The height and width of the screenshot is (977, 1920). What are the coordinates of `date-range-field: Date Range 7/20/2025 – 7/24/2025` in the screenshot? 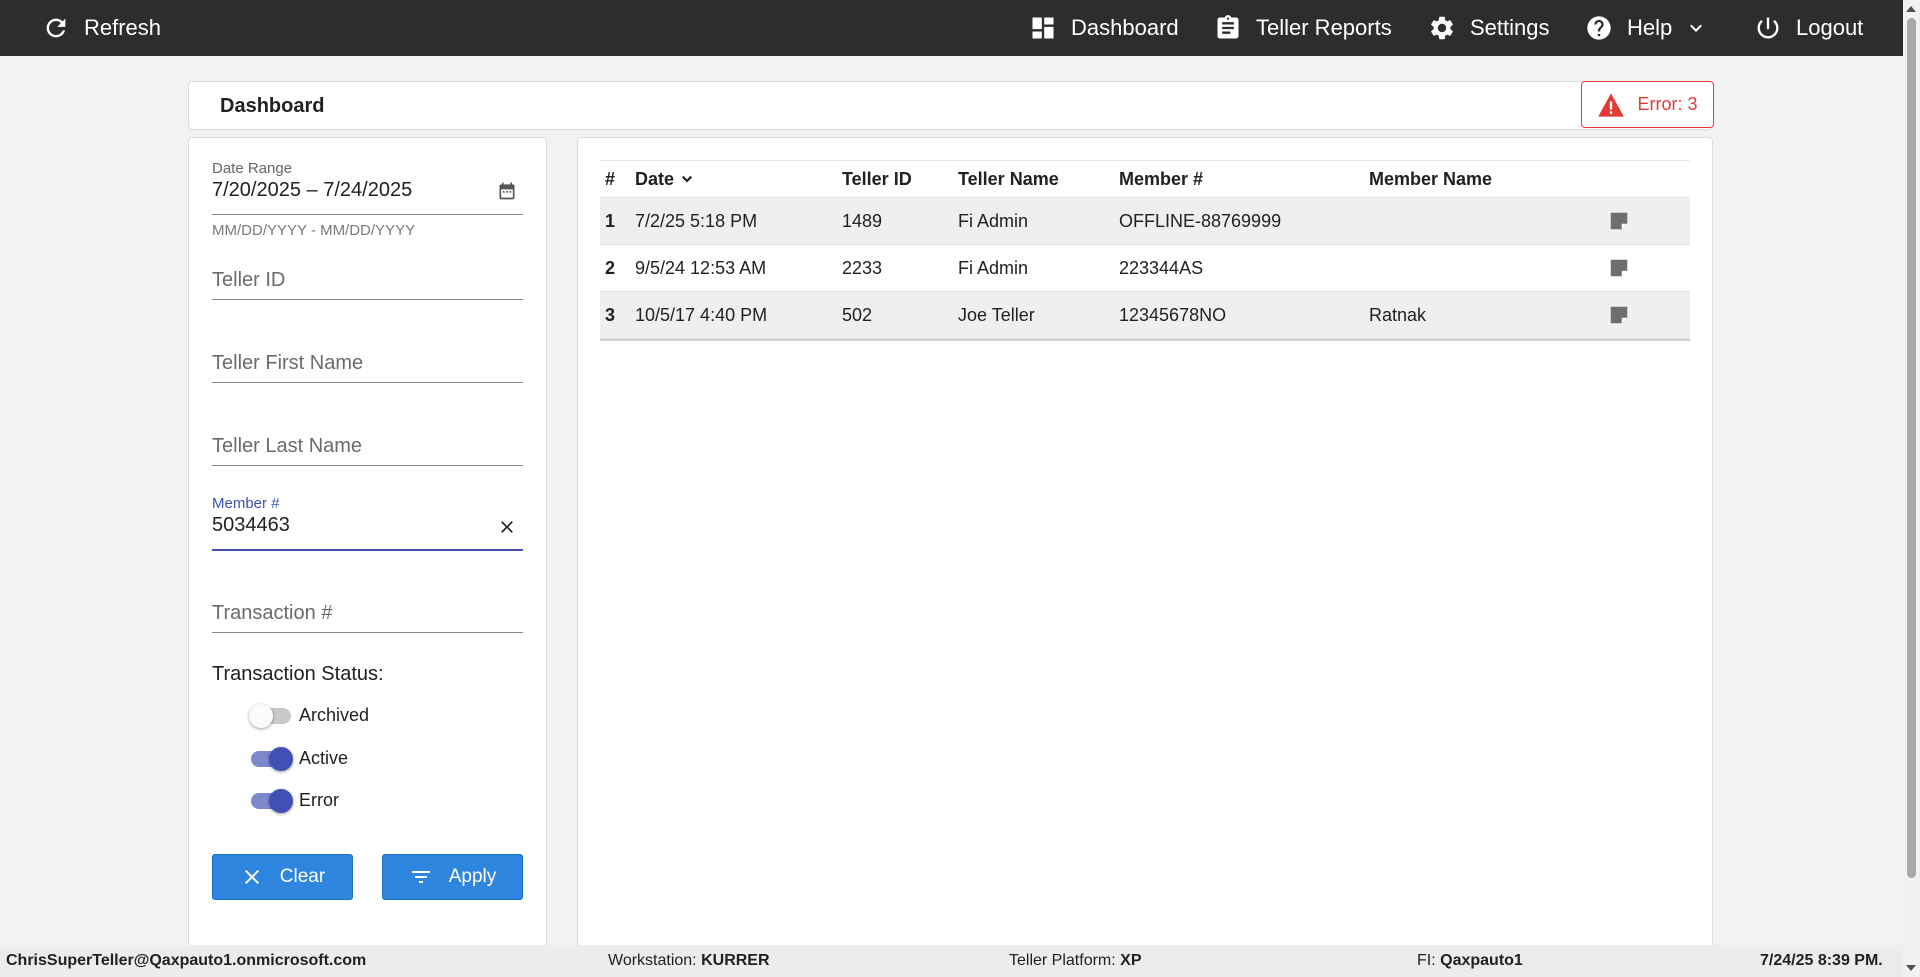 It's located at (367, 187).